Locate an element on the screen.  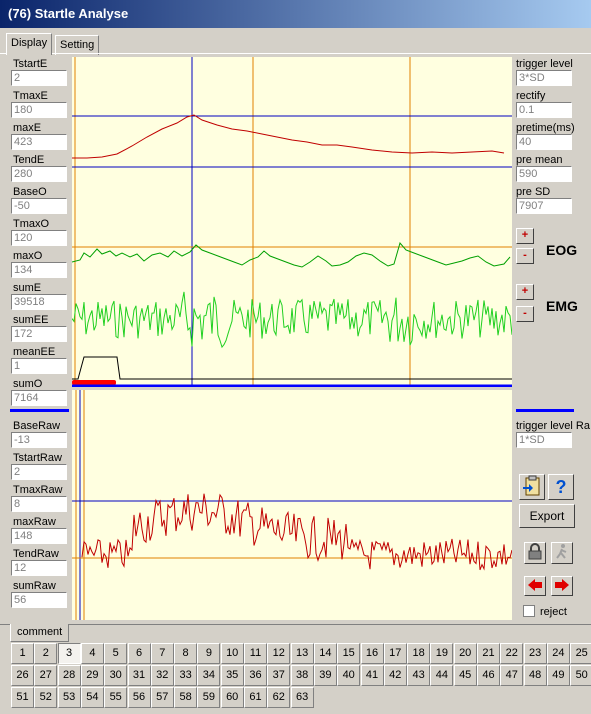
trial-button: 32 is located at coordinates (162, 675).